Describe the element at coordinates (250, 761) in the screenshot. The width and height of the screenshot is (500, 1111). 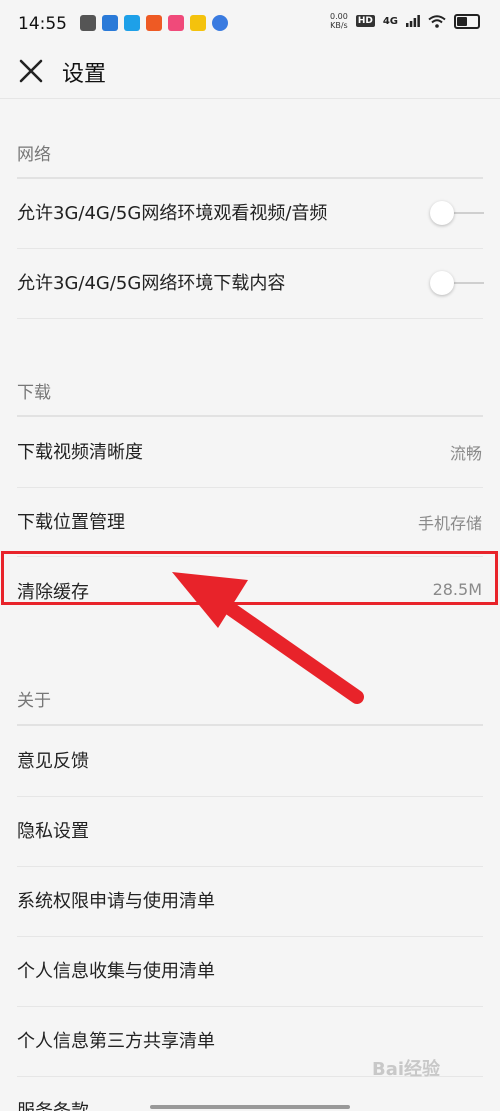
I see `setting-row-feedback: 意见反馈` at that location.